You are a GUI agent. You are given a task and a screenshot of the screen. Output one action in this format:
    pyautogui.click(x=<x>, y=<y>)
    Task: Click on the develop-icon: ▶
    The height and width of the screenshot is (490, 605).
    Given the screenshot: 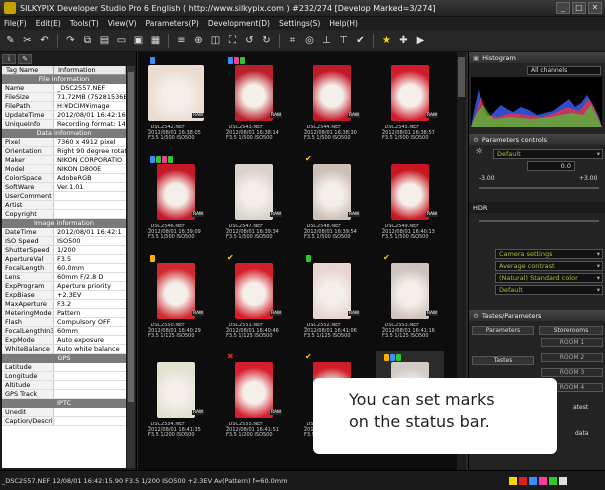 What is the action you would take?
    pyautogui.click(x=420, y=40)
    